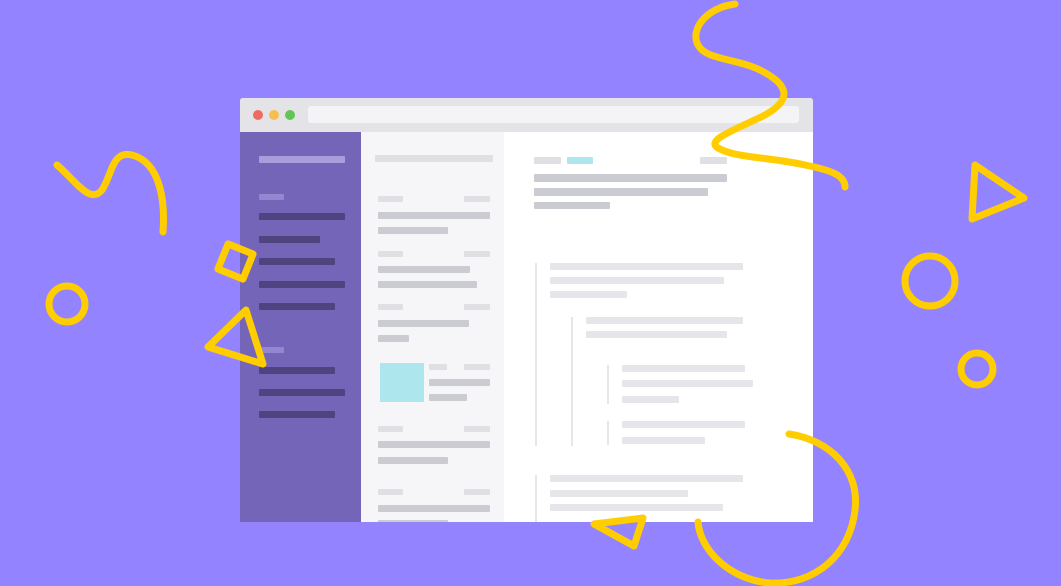 This screenshot has width=1061, height=586. Describe the element at coordinates (553, 114) in the screenshot. I see `address-bar` at that location.